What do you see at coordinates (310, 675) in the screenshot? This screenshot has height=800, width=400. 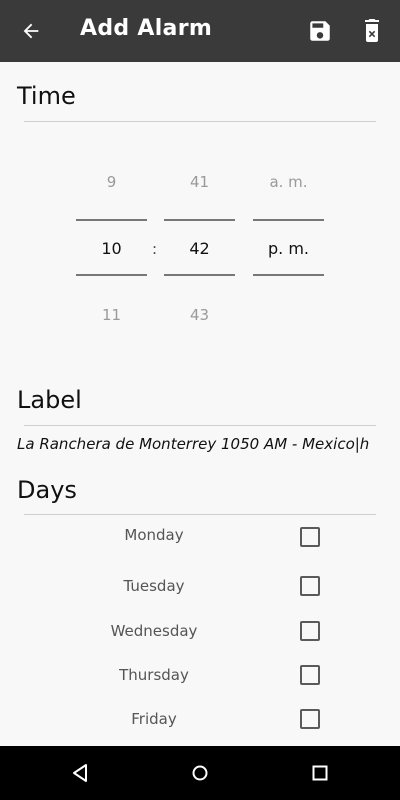 I see `thursday-checkbox` at bounding box center [310, 675].